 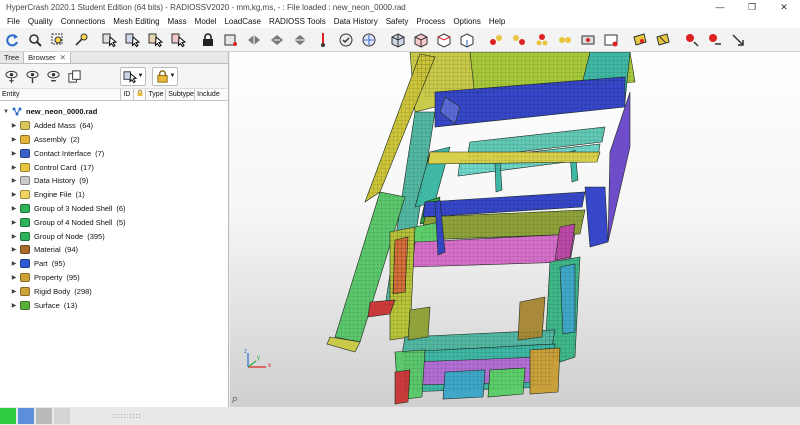 What do you see at coordinates (208, 40) in the screenshot?
I see `lock-button` at bounding box center [208, 40].